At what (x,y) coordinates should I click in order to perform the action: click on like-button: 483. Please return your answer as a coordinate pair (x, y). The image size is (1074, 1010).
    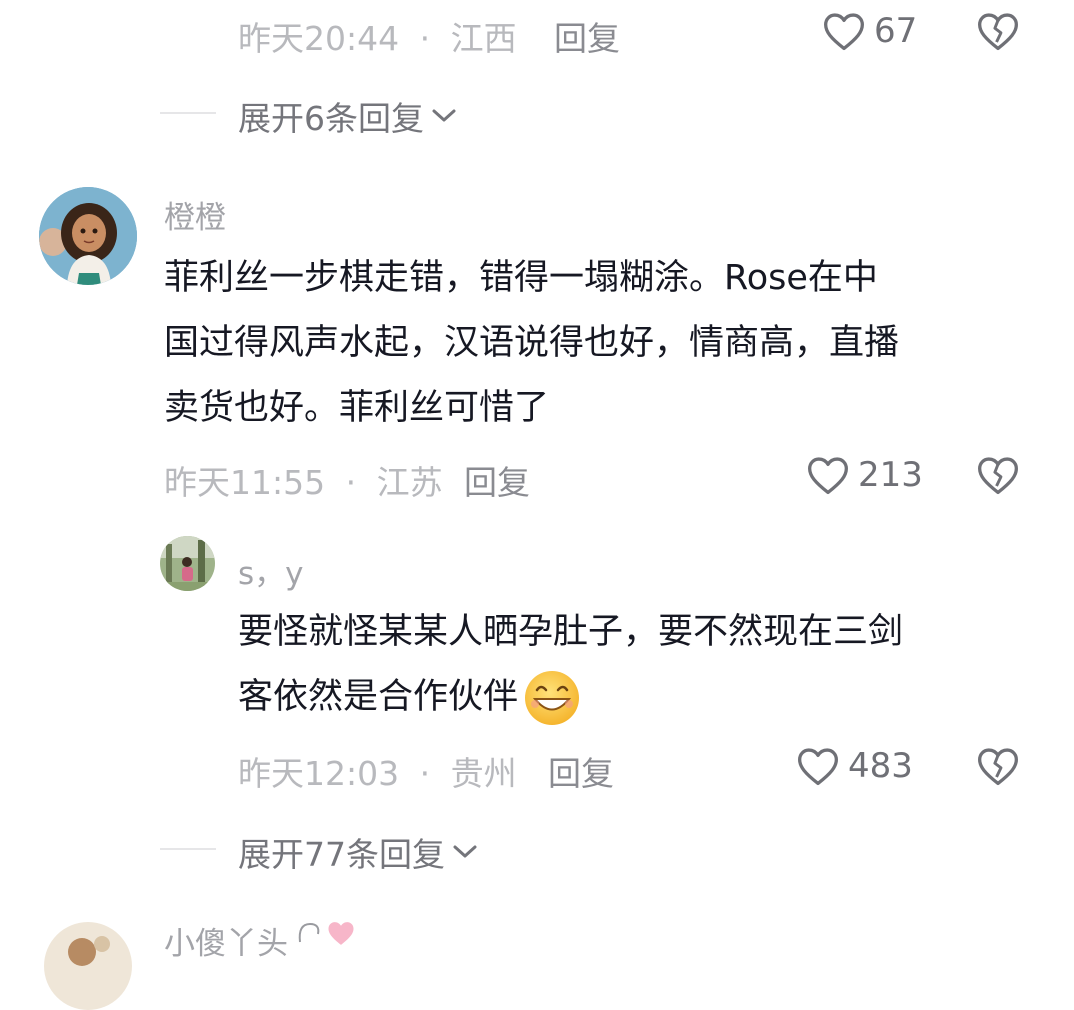
    Looking at the image, I should click on (854, 766).